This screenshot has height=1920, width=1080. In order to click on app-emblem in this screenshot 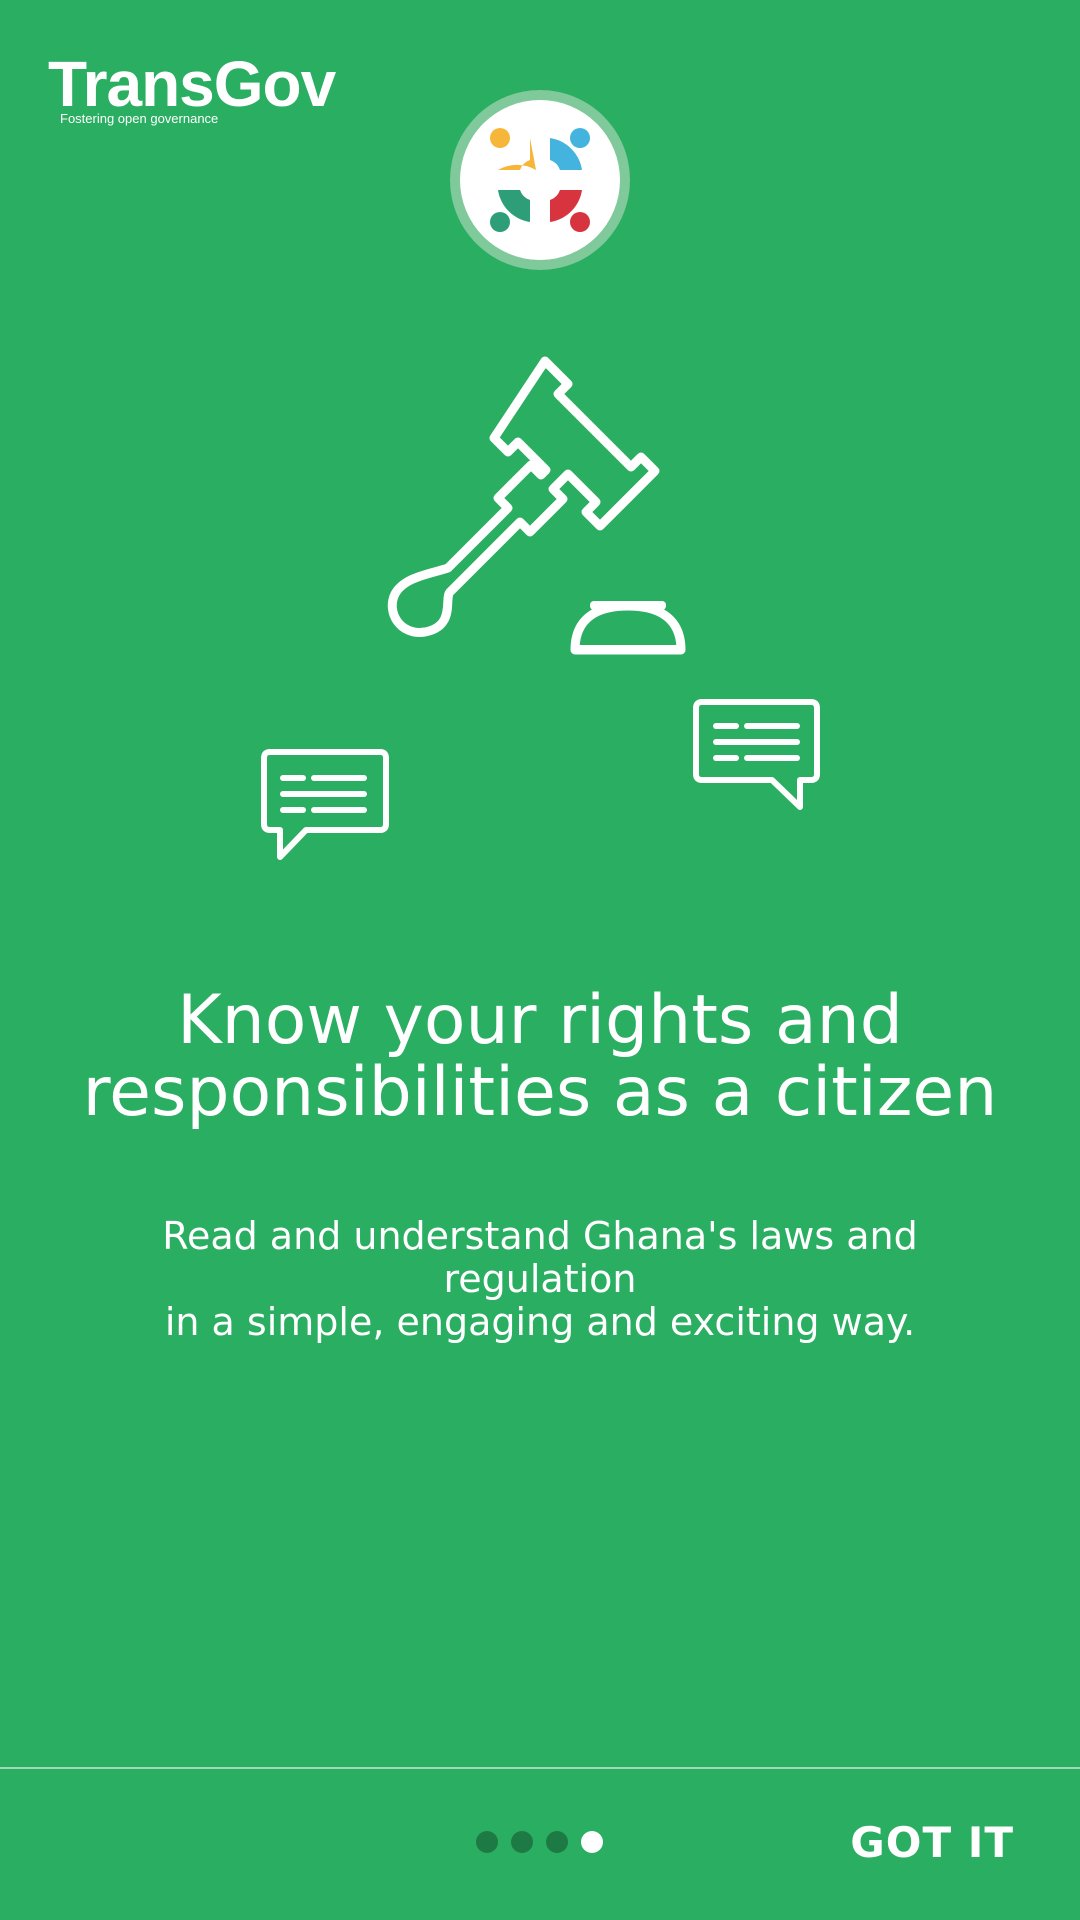, I will do `click(540, 180)`.